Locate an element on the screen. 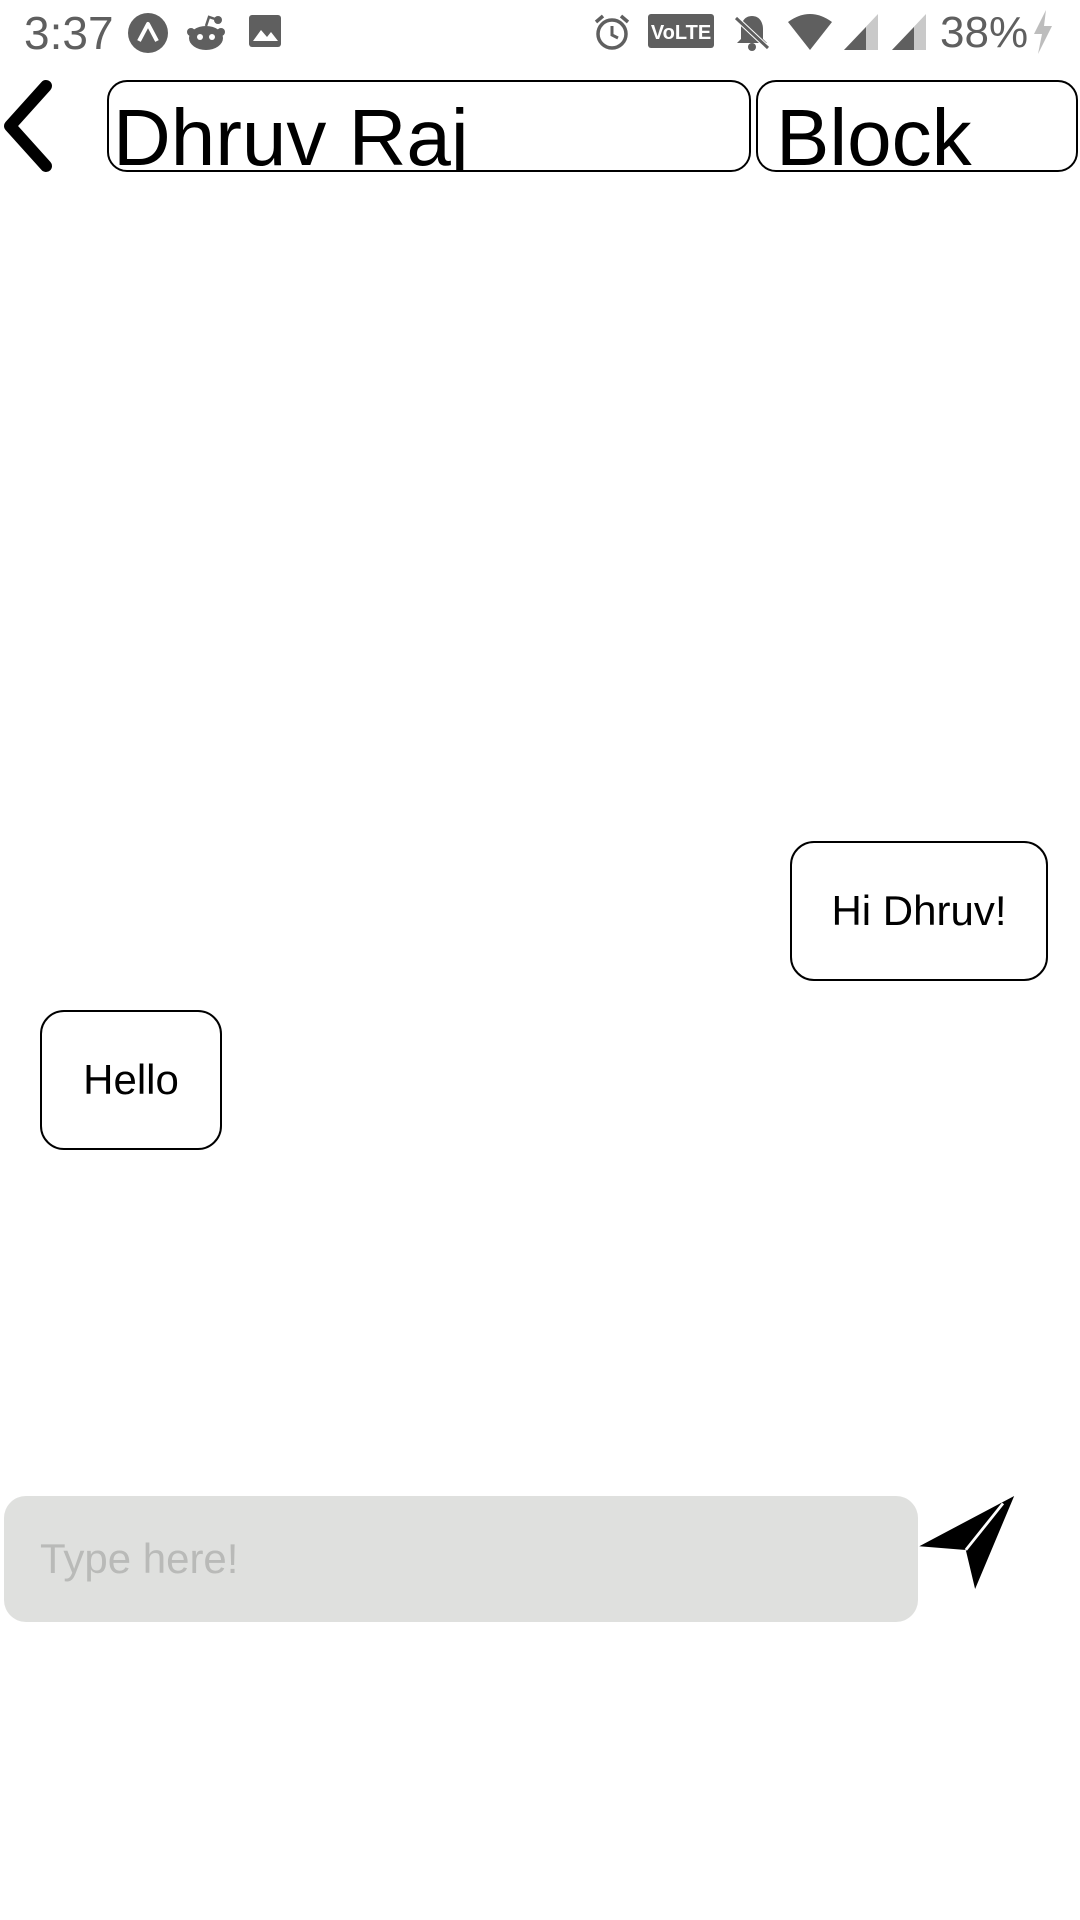 The width and height of the screenshot is (1080, 1920). volte-icon: VoLTE is located at coordinates (681, 31).